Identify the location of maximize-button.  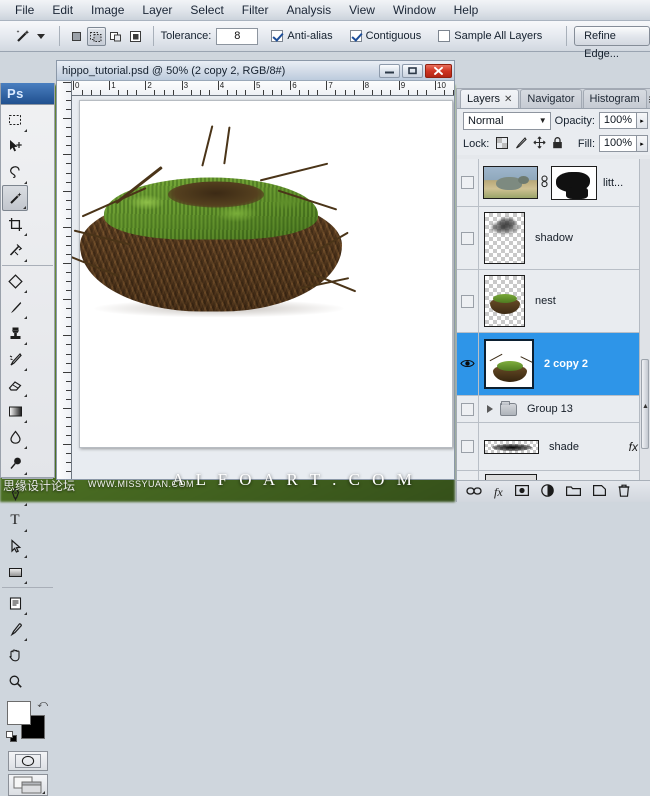
(412, 70).